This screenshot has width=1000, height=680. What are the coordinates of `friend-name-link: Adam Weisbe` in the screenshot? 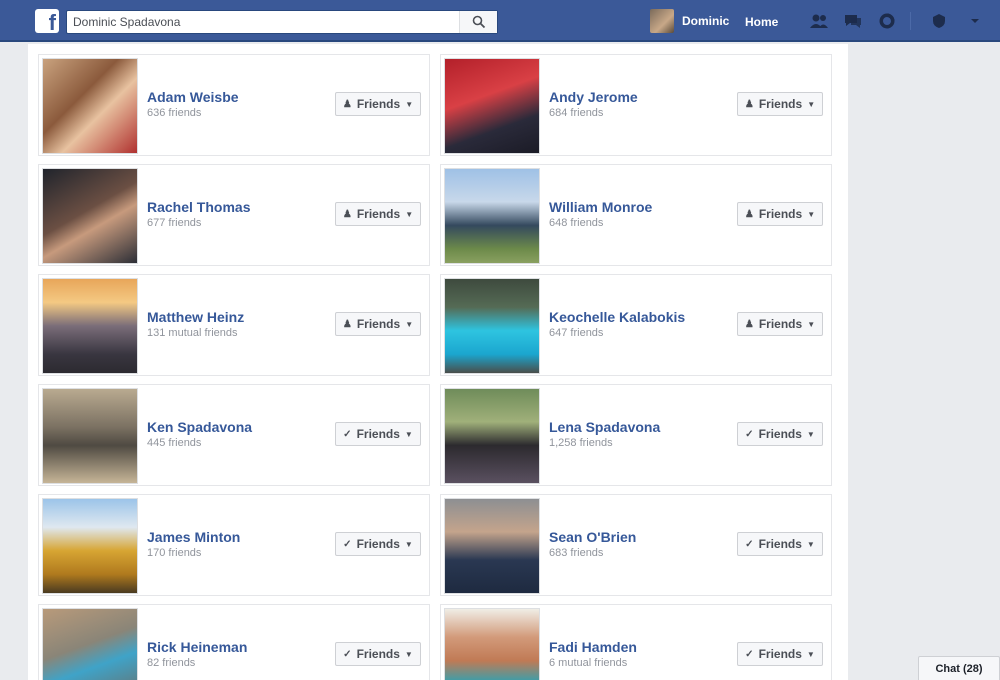 It's located at (193, 97).